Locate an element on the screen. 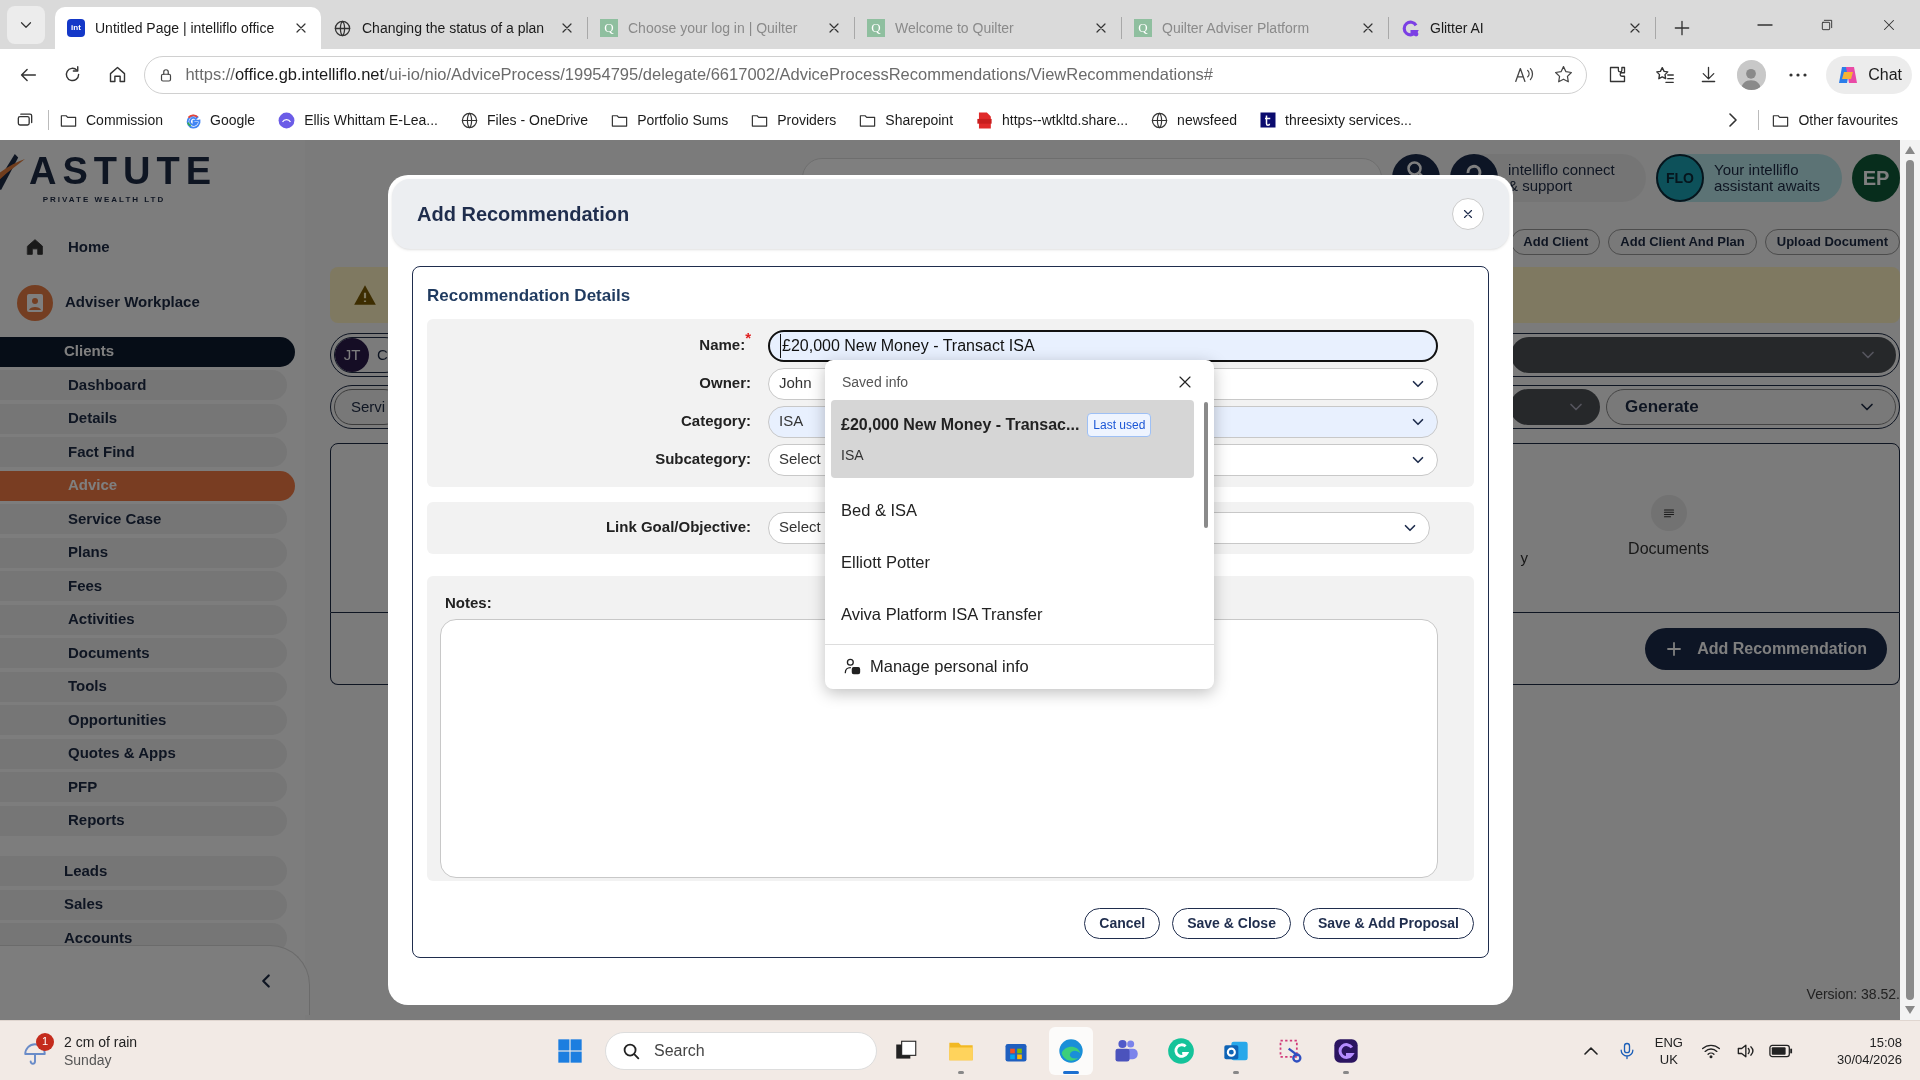 Image resolution: width=1920 pixels, height=1080 pixels. nav-item: Quotes & Apps is located at coordinates (143, 753).